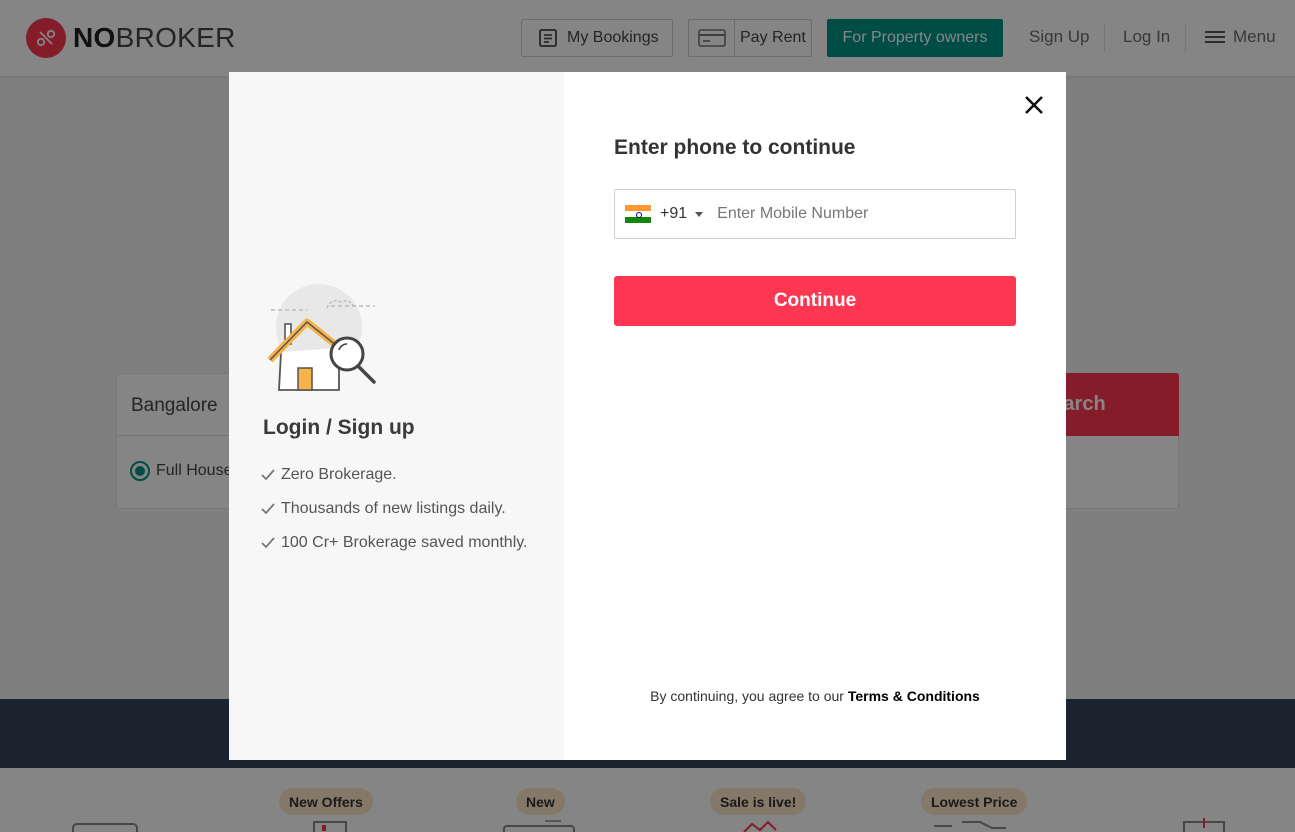 This screenshot has height=832, width=1295. I want to click on benefit-item: Zero Brokerage., so click(394, 475).